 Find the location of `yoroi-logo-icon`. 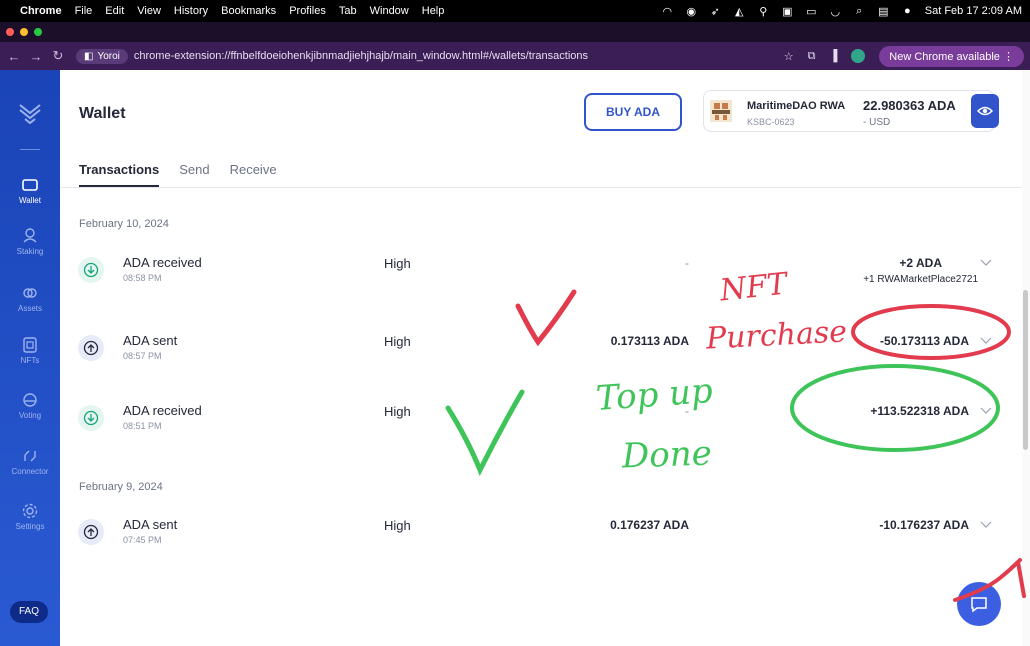

yoroi-logo-icon is located at coordinates (30, 112).